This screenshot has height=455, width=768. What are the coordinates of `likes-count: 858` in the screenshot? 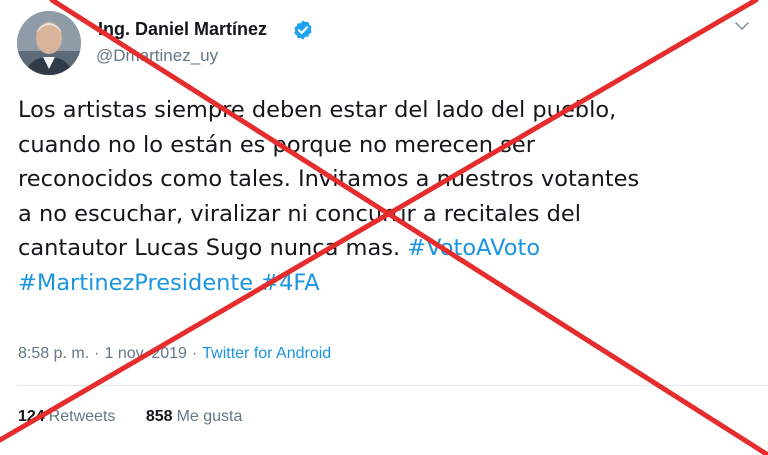 It's located at (159, 416).